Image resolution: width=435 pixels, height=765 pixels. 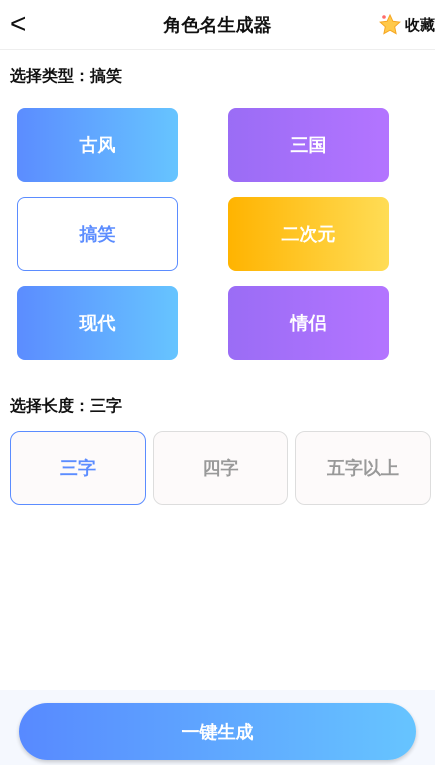 I want to click on generate-button: 一键生成, so click(x=217, y=731).